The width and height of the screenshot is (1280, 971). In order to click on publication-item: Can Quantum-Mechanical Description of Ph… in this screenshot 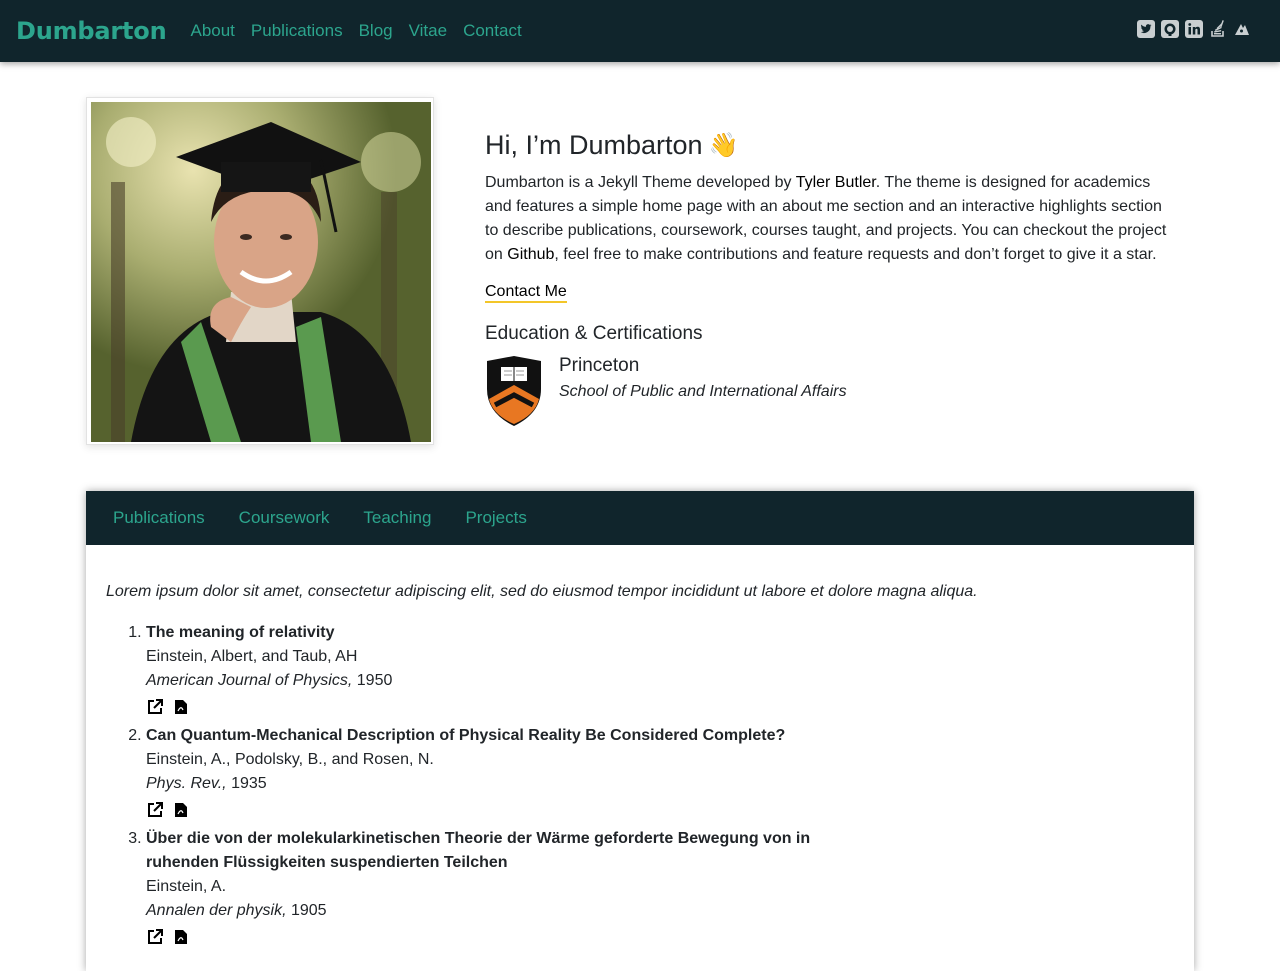, I will do `click(660, 772)`.